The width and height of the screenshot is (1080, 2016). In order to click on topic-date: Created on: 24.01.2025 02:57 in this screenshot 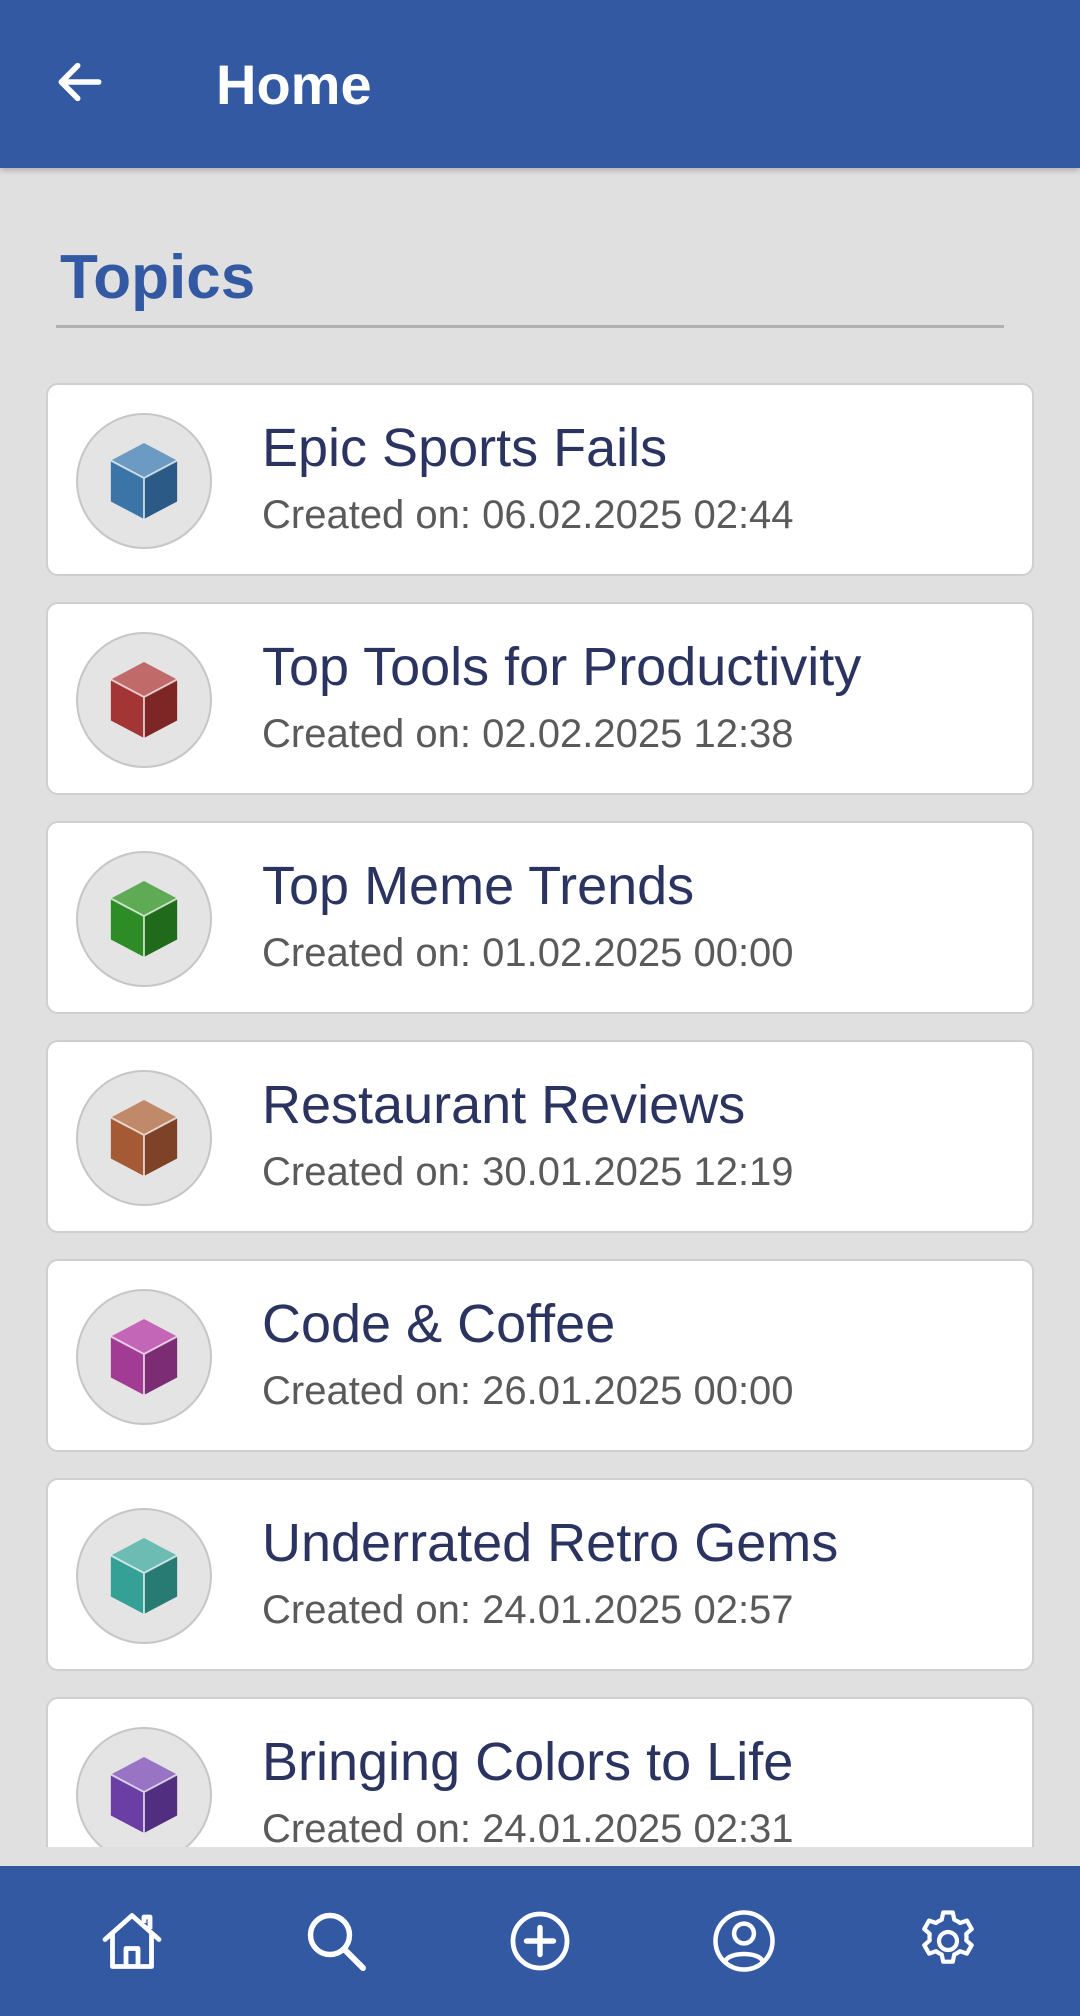, I will do `click(528, 1610)`.